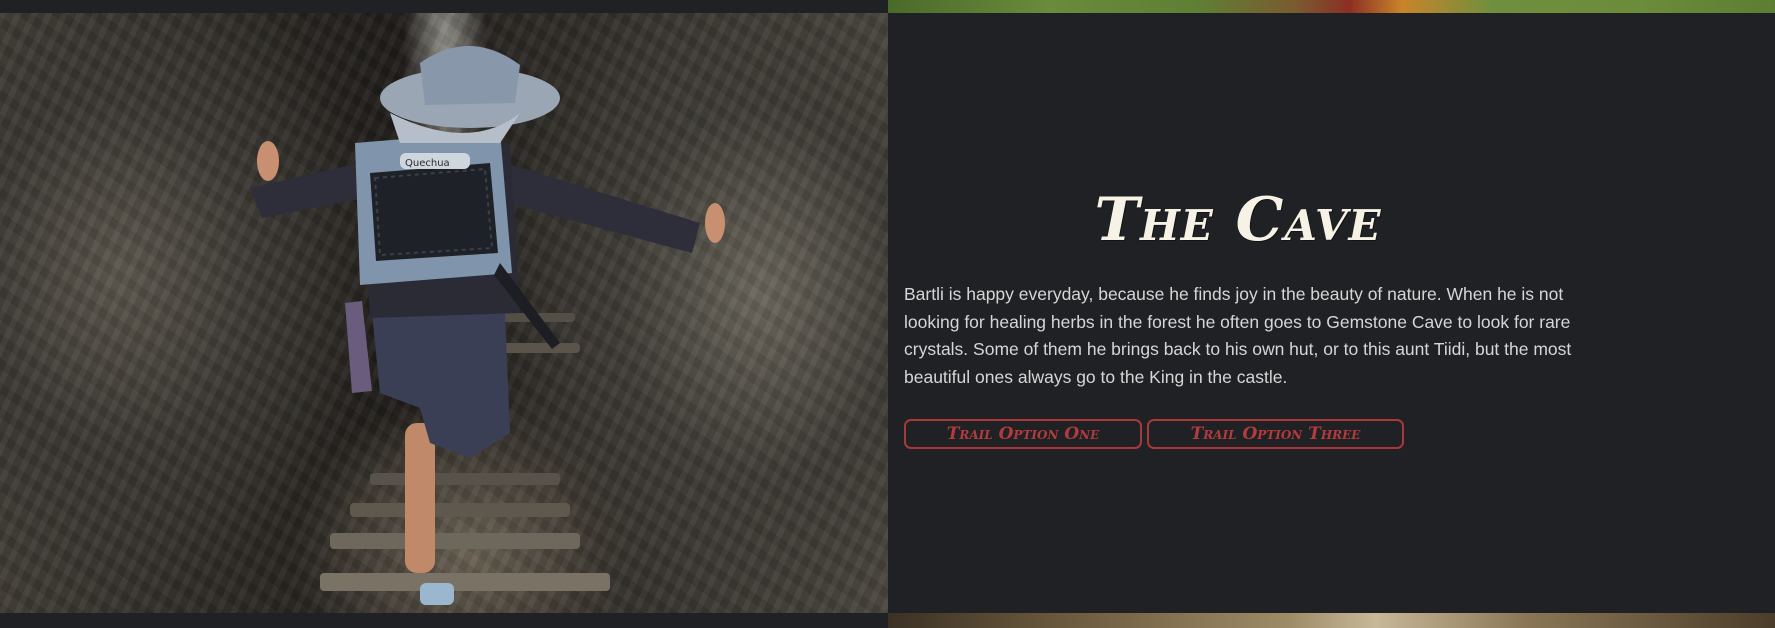  I want to click on previous-section-strip, so click(887, 6).